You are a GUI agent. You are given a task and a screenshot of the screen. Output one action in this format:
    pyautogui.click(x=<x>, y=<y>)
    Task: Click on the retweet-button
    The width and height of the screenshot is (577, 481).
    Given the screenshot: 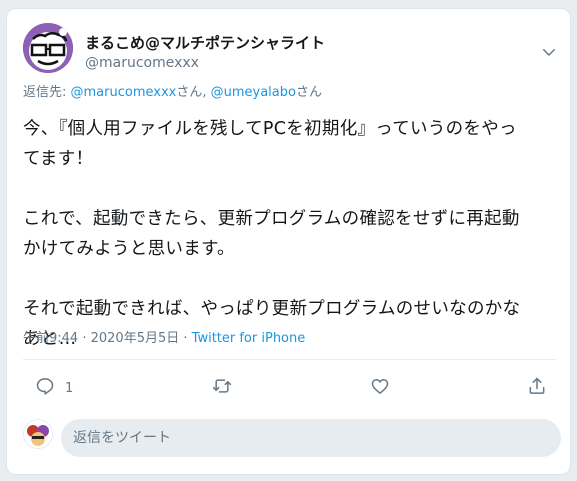 What is the action you would take?
    pyautogui.click(x=222, y=388)
    